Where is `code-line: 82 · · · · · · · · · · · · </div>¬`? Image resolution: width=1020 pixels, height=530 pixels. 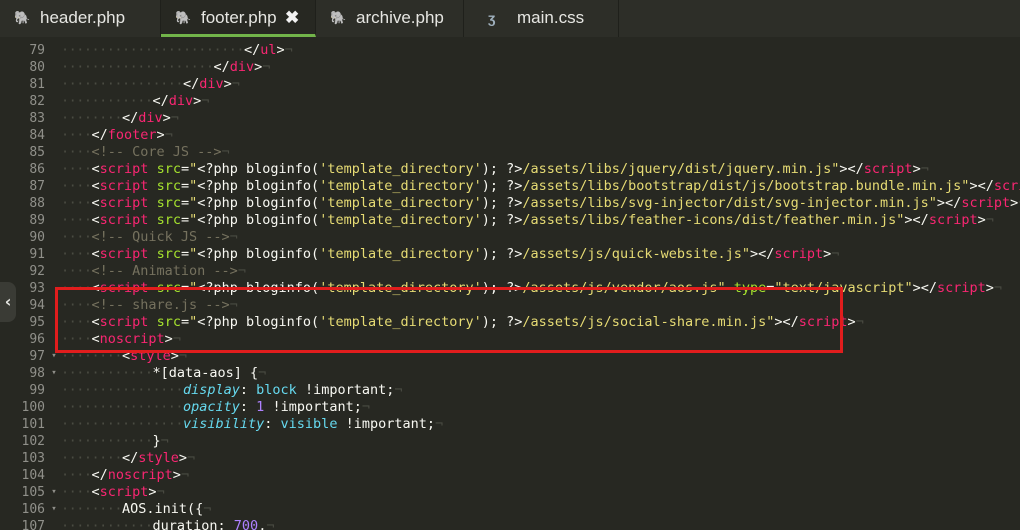 code-line: 82 · · · · · · · · · · · · </div>¬ is located at coordinates (510, 101).